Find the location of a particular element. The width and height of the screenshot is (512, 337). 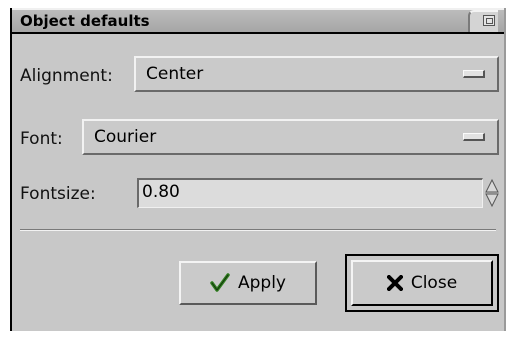

separator is located at coordinates (258, 230).